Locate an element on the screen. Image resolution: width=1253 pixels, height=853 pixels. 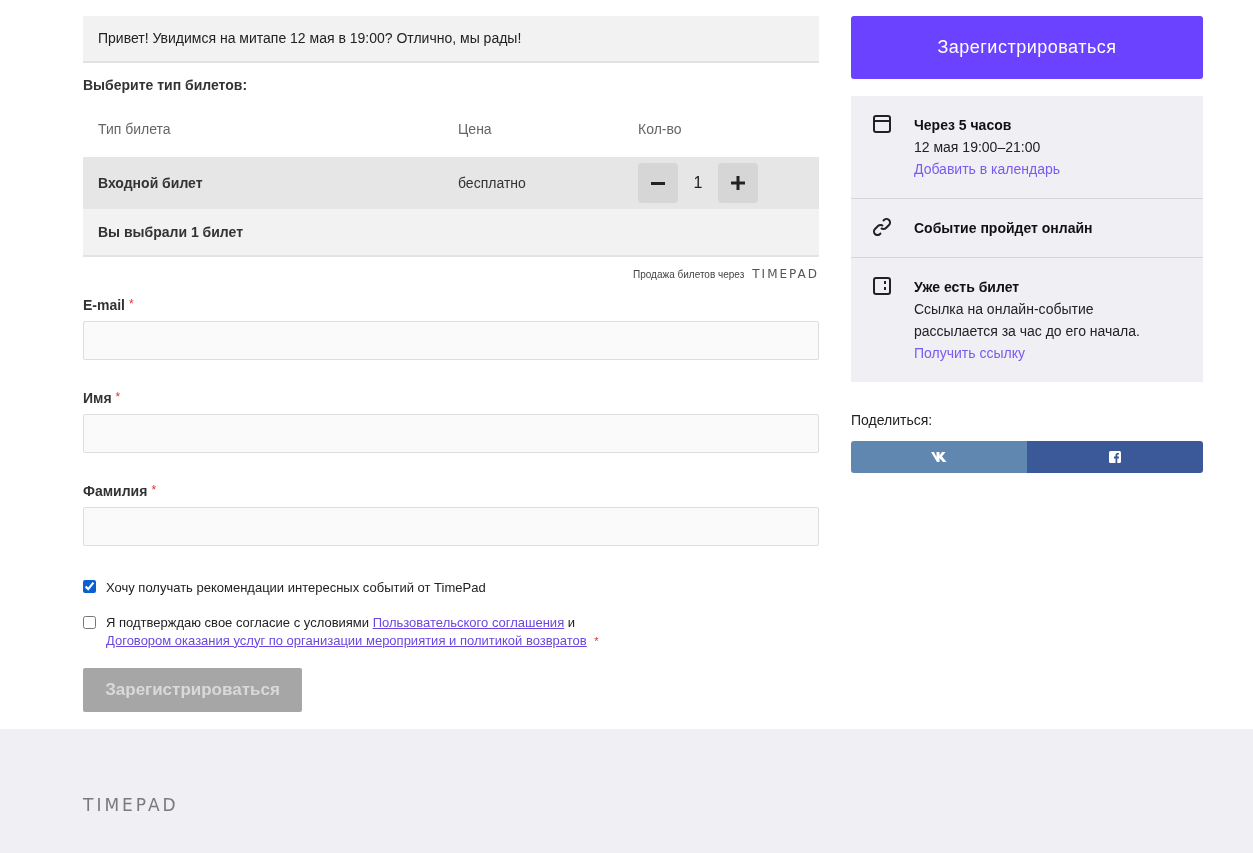
section-heading: Выберите тип билетов: is located at coordinates (166, 85).